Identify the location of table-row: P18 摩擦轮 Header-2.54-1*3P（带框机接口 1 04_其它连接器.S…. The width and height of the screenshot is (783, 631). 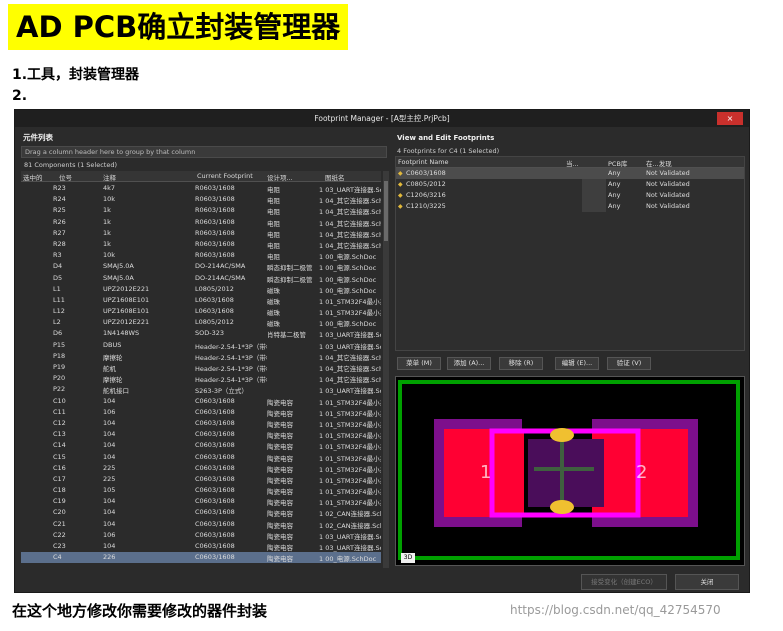
(201, 356).